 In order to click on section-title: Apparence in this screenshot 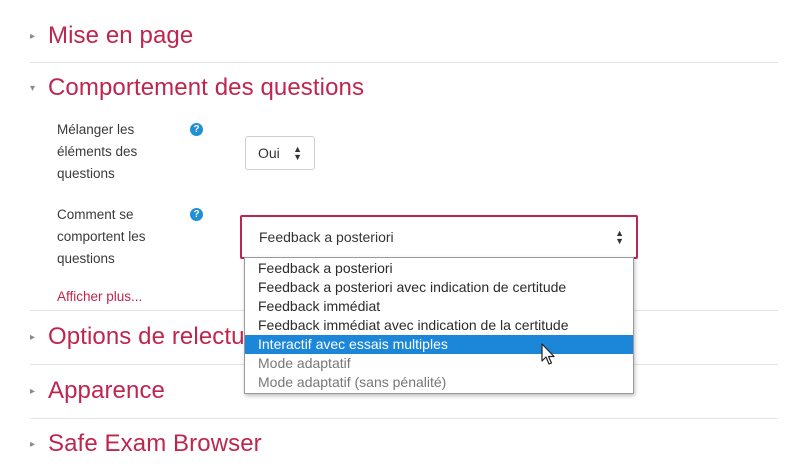, I will do `click(106, 390)`.